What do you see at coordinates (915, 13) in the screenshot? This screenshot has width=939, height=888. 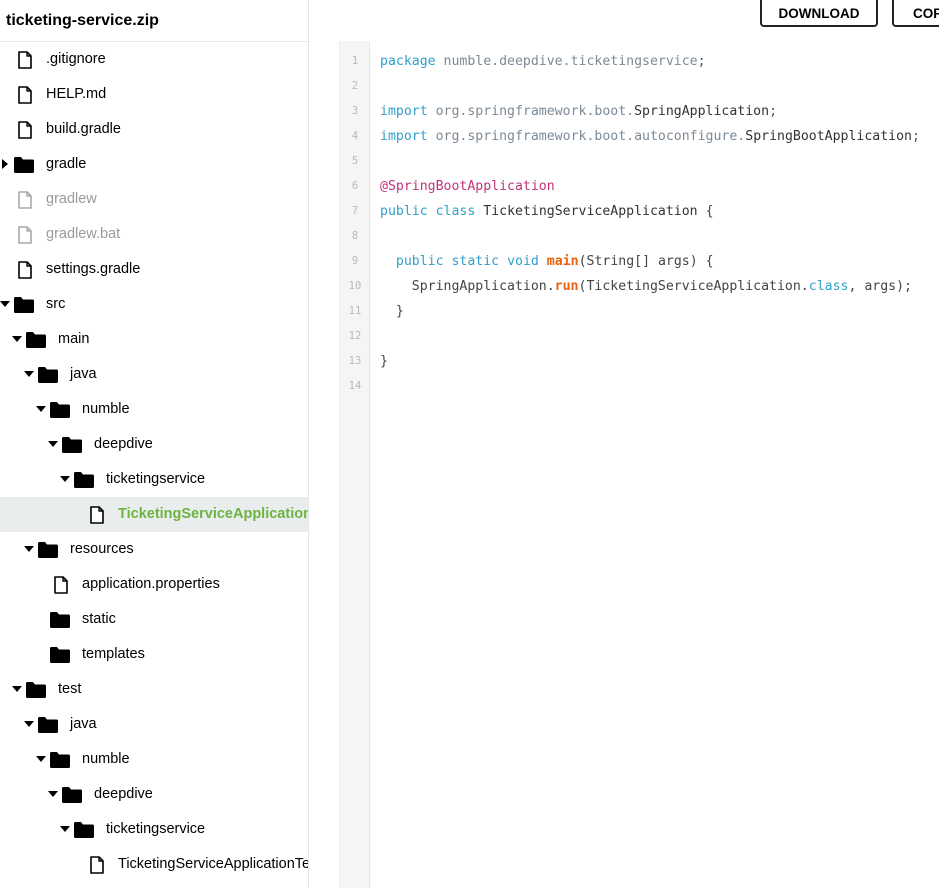 I see `copy-button: COPY` at bounding box center [915, 13].